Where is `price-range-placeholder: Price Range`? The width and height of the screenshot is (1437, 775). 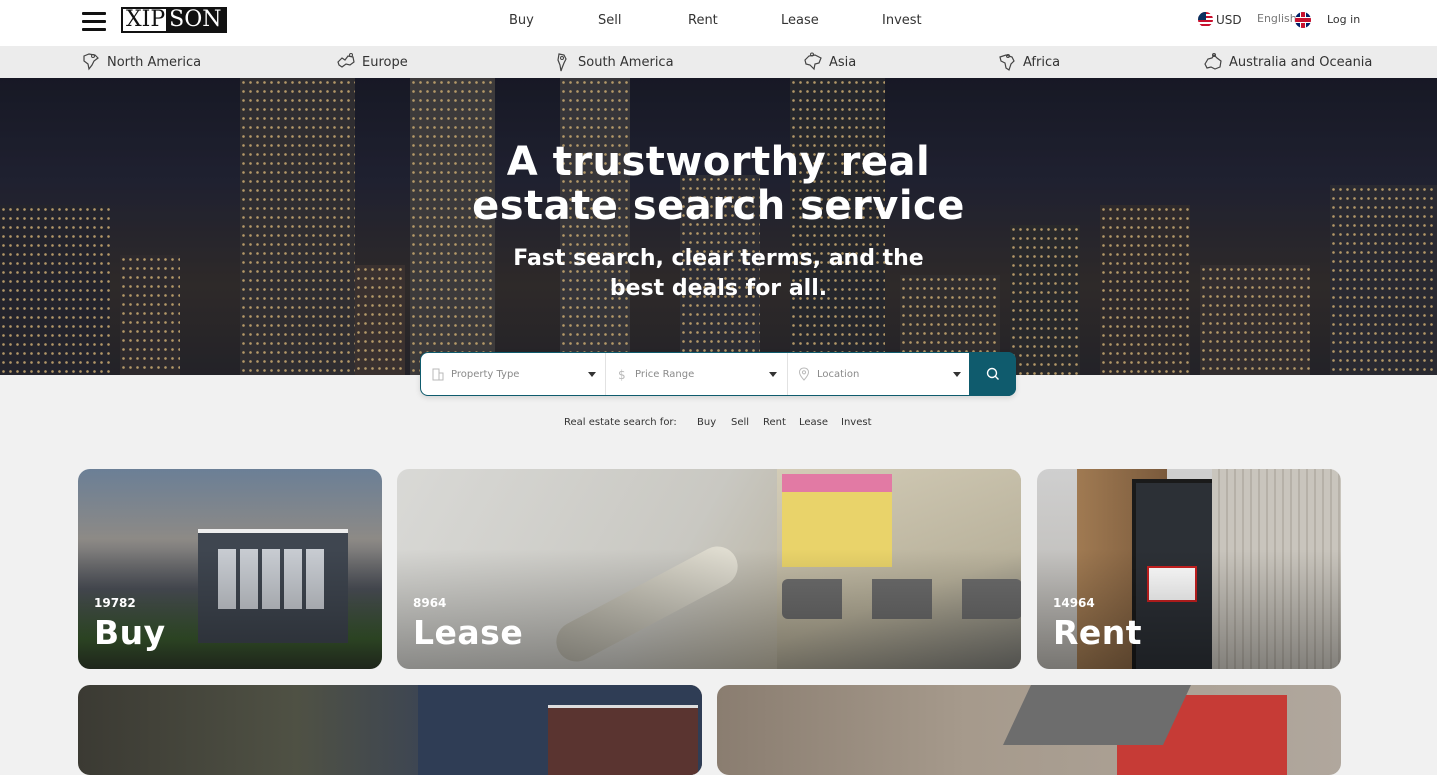
price-range-placeholder: Price Range is located at coordinates (665, 374).